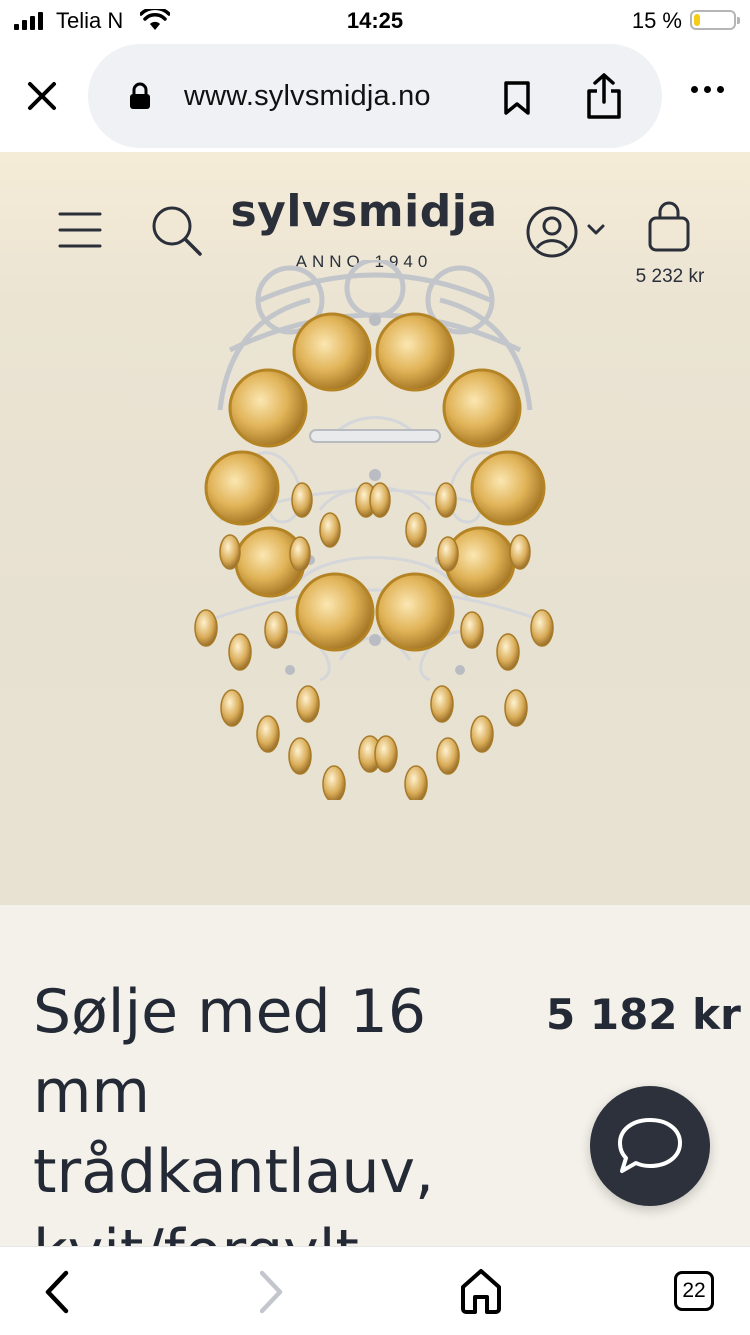  What do you see at coordinates (375, 1290) in the screenshot?
I see `browser-toolbar: 22` at bounding box center [375, 1290].